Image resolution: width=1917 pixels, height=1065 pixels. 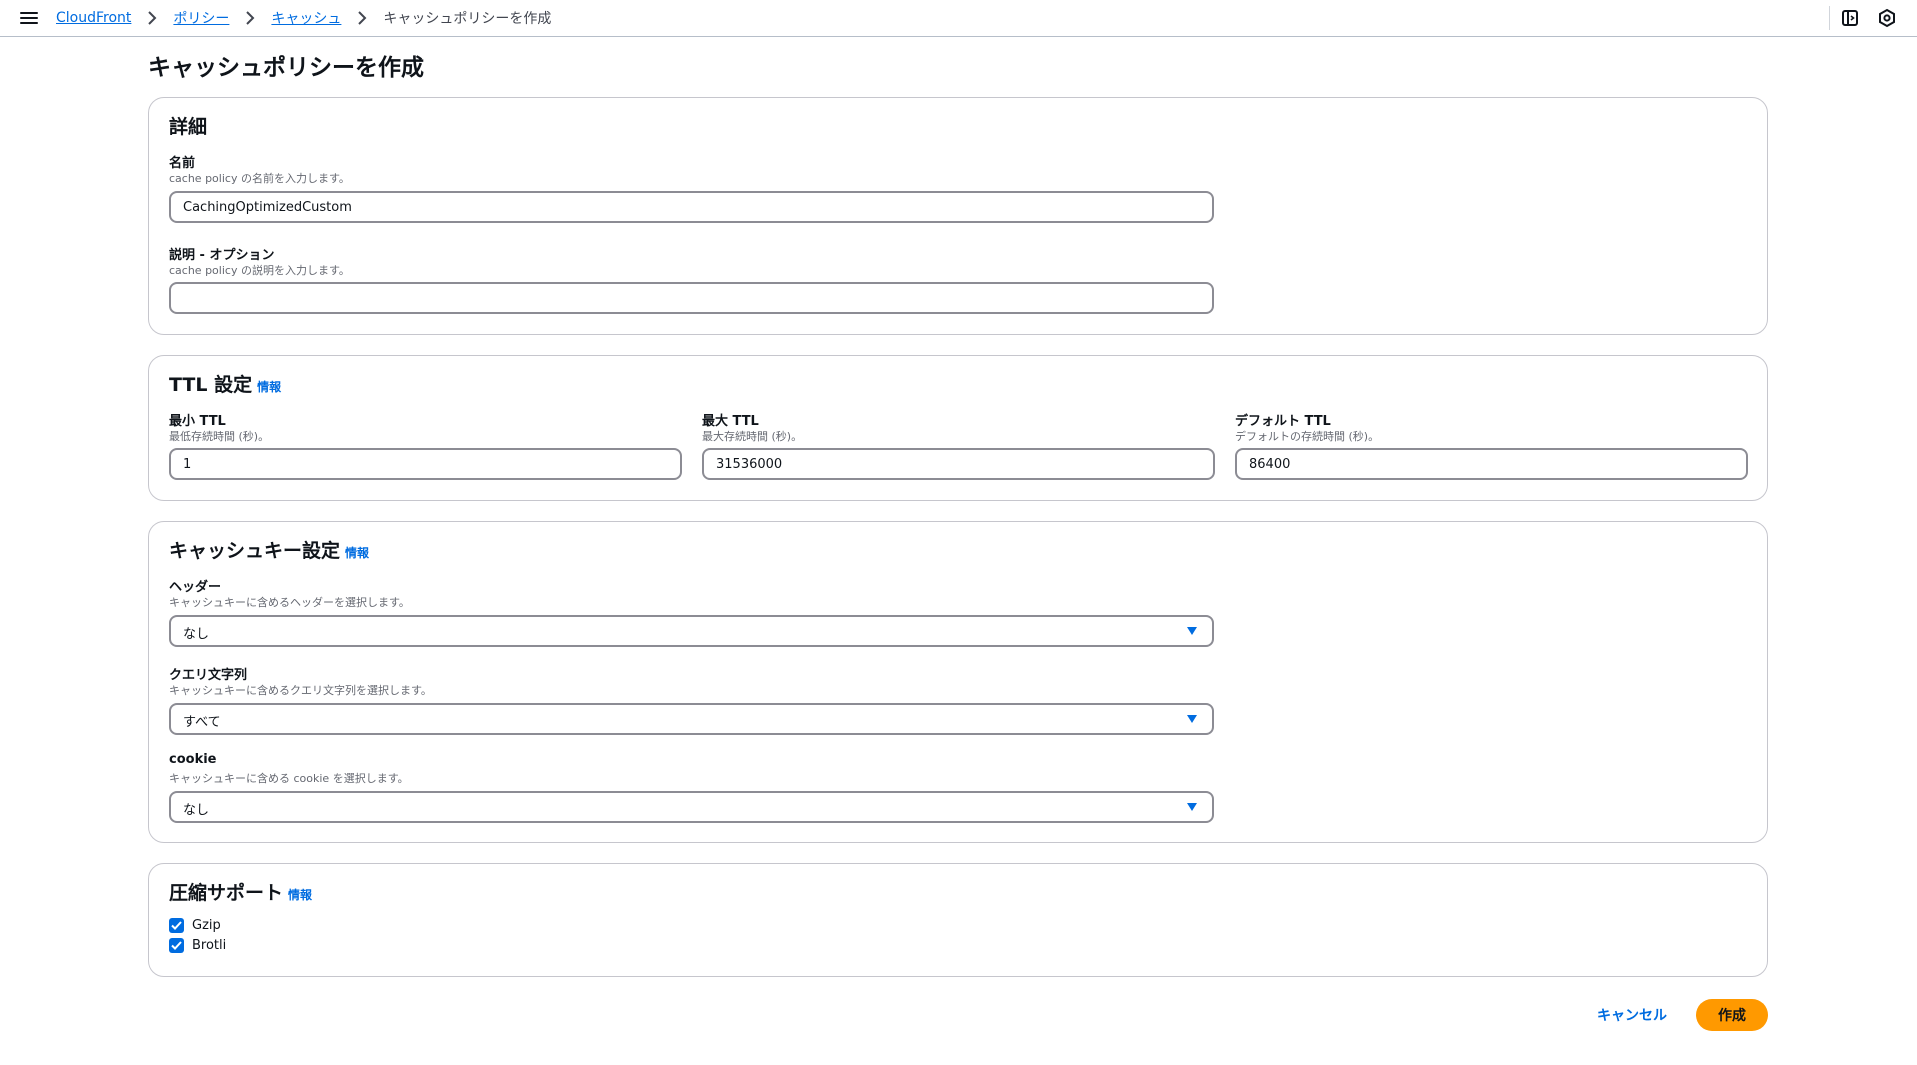 What do you see at coordinates (958, 920) in the screenshot?
I see `compression-panel: 圧縮サポート 情報 Gzip Brotli` at bounding box center [958, 920].